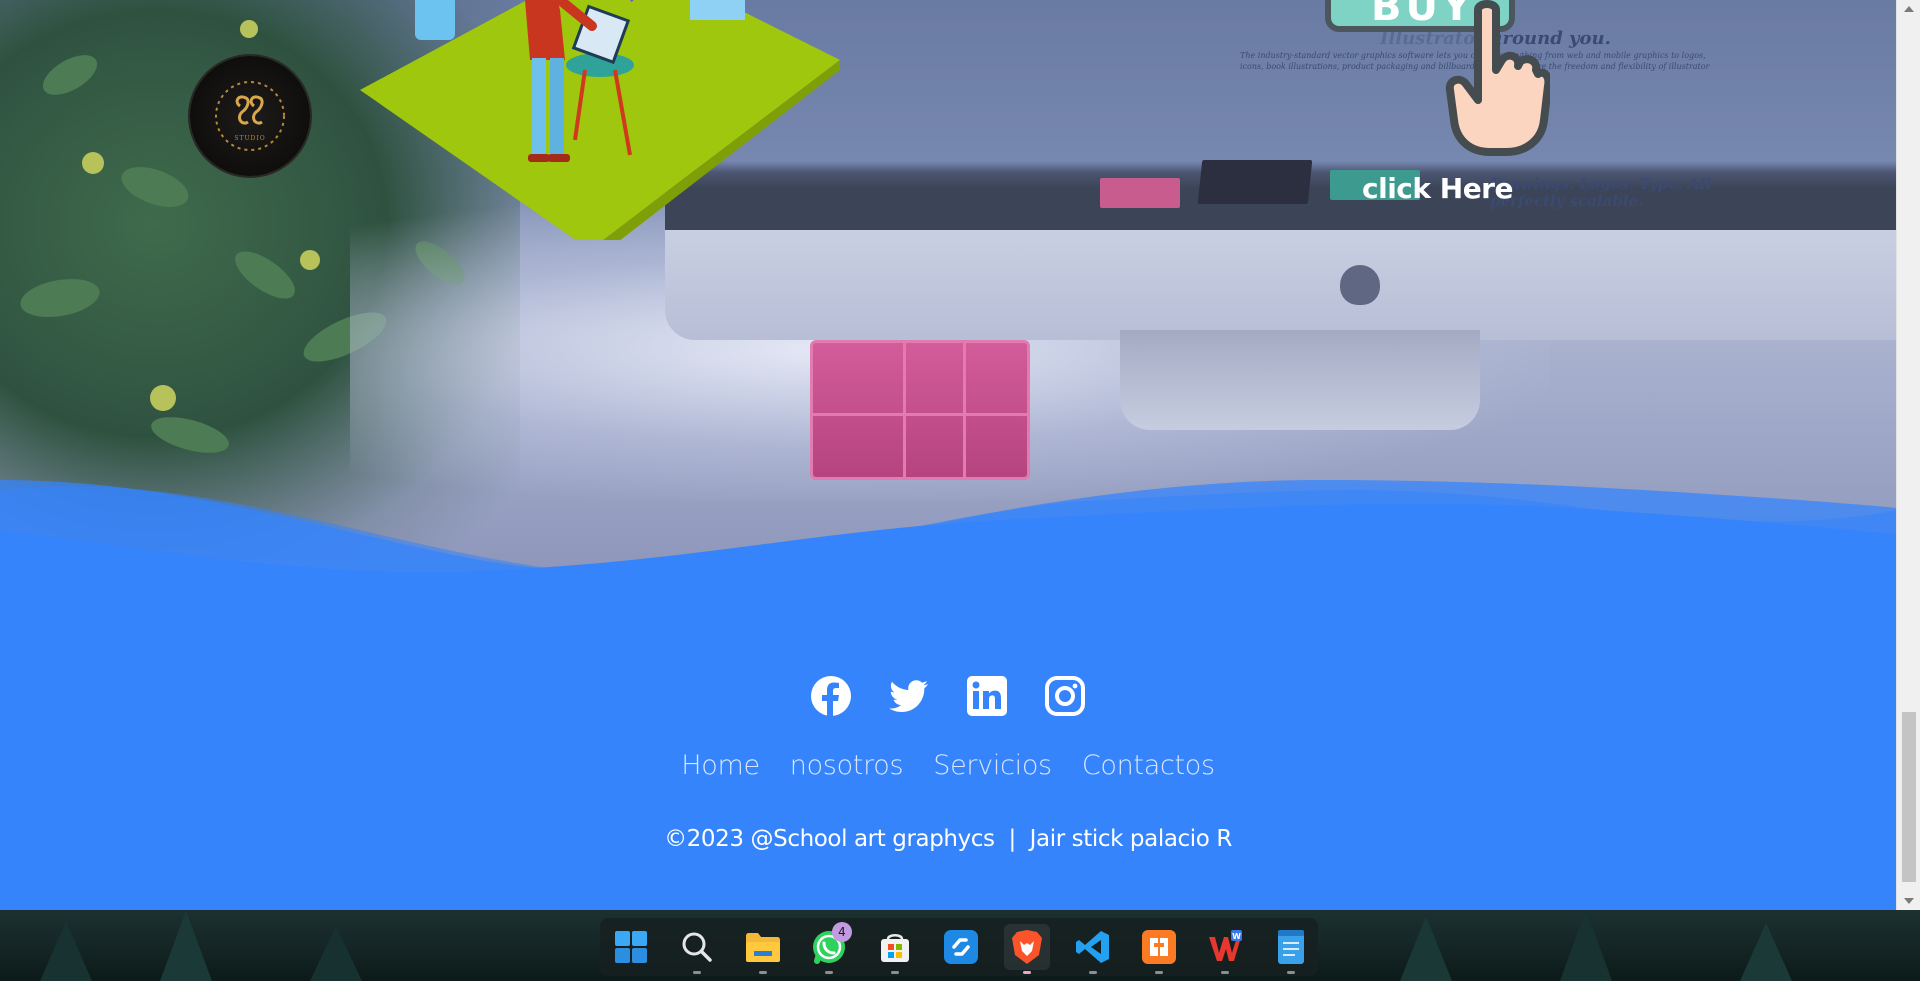 This screenshot has height=981, width=1920. I want to click on facebook-link, so click(831, 696).